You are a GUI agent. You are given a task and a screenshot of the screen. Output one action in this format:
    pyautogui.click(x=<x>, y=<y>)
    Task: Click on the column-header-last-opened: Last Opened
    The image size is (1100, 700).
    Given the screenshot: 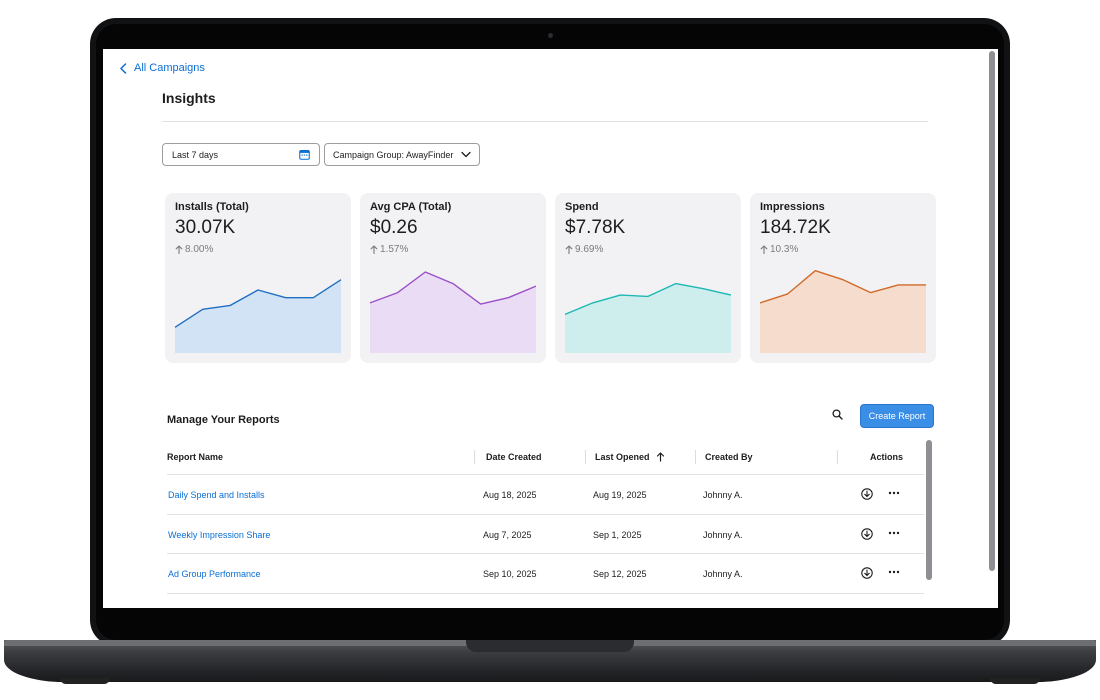 What is the action you would take?
    pyautogui.click(x=630, y=457)
    